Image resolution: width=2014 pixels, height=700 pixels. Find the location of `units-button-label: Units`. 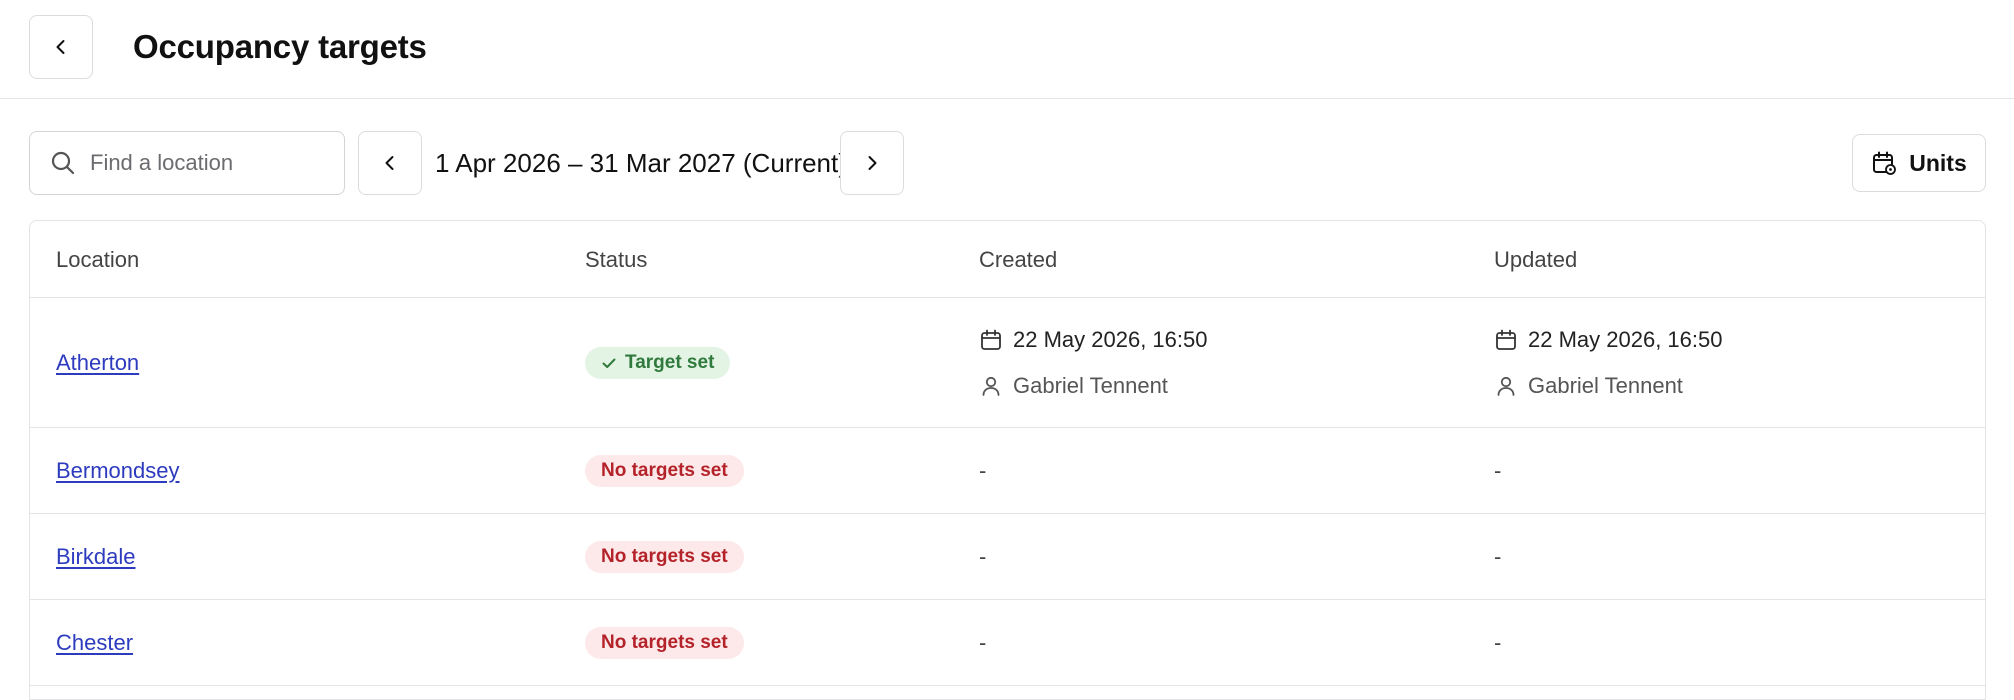

units-button-label: Units is located at coordinates (1938, 162).